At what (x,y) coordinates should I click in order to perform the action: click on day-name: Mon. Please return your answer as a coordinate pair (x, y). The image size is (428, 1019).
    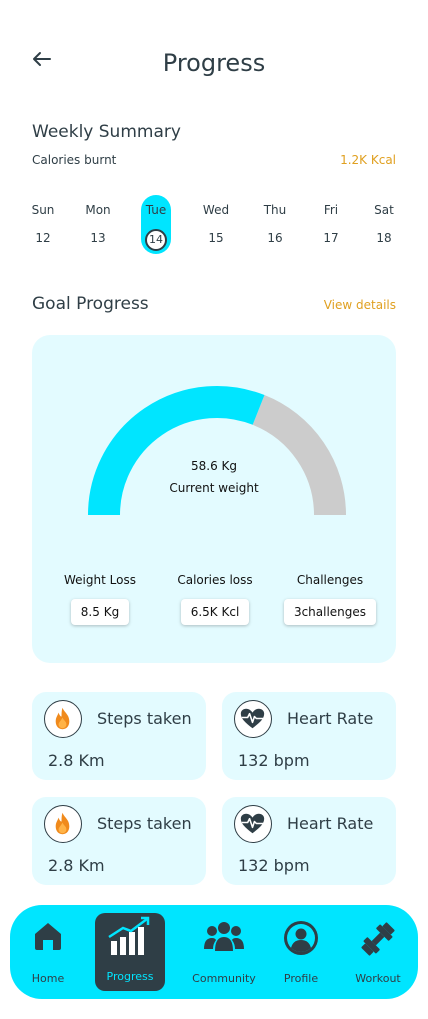
    Looking at the image, I should click on (98, 210).